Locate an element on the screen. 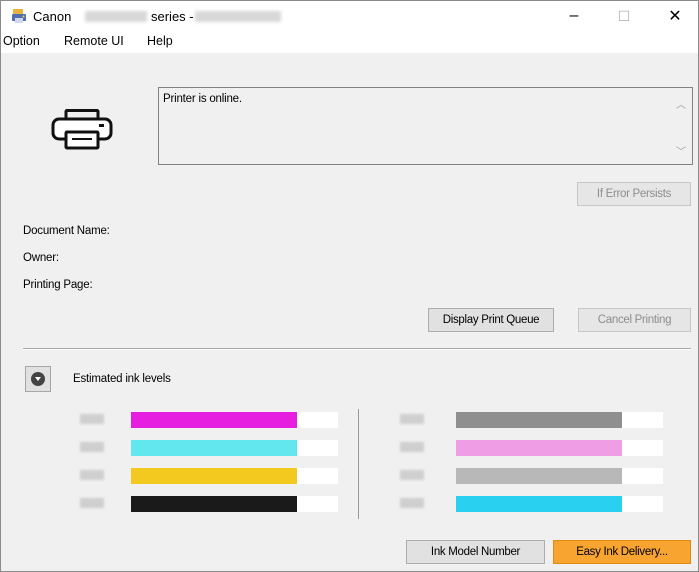  menu-bar: Option Remote UI Help is located at coordinates (349, 42).